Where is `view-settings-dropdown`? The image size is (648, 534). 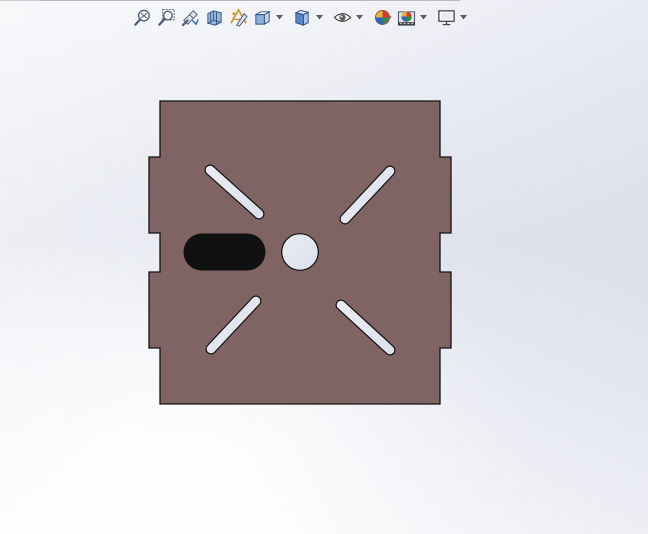
view-settings-dropdown is located at coordinates (463, 17).